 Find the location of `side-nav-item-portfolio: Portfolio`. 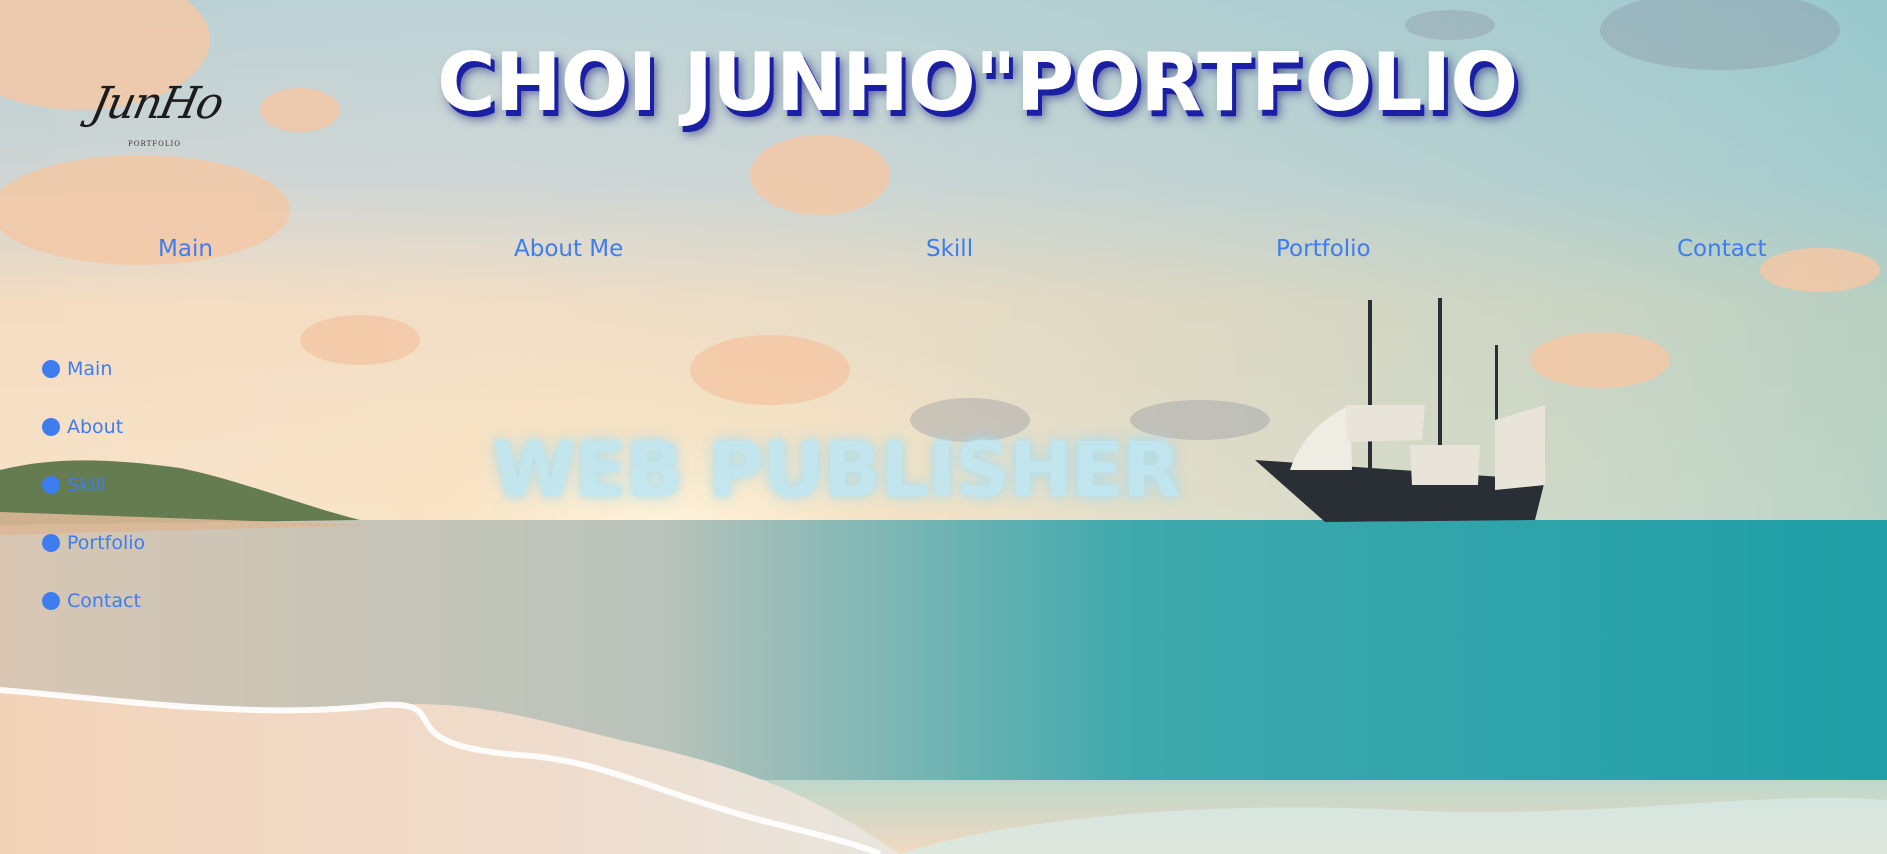

side-nav-item-portfolio: Portfolio is located at coordinates (142, 543).